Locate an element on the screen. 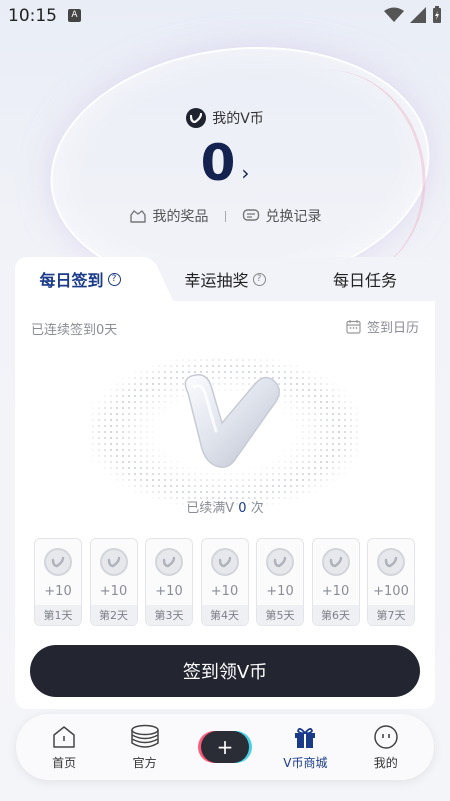 The width and height of the screenshot is (450, 801). tab-daily-tasks: 每日任务 is located at coordinates (365, 279).